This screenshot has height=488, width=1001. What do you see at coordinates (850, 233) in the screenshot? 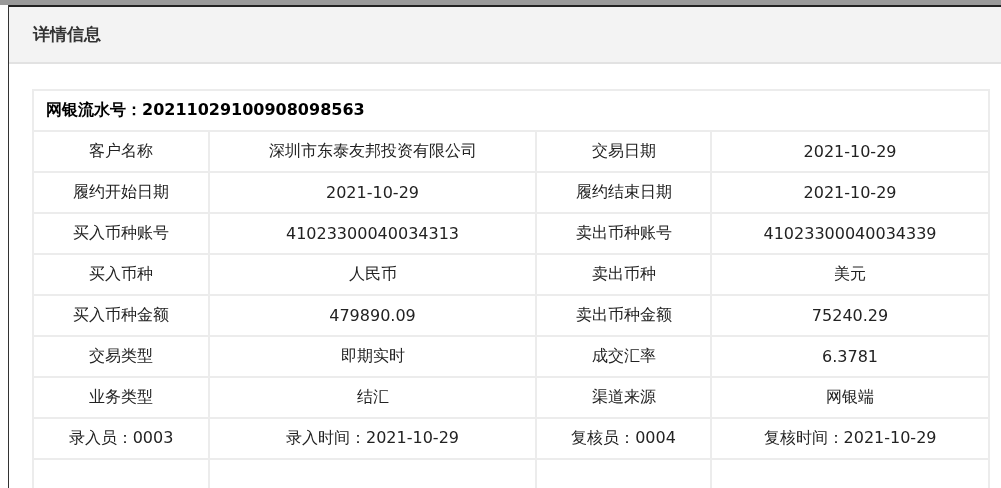
I see `field-value: 41023300040034339` at bounding box center [850, 233].